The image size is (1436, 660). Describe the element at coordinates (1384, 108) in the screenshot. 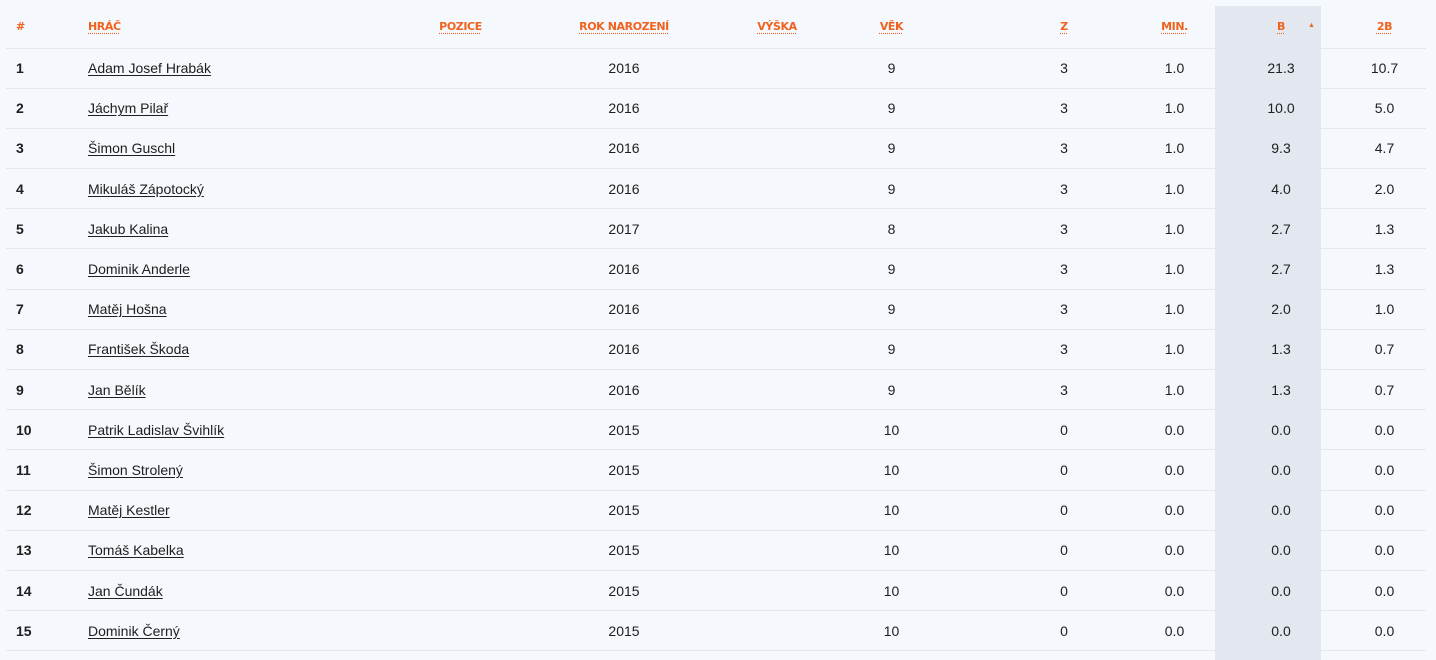

I see `two-points-cell: 5.0` at that location.